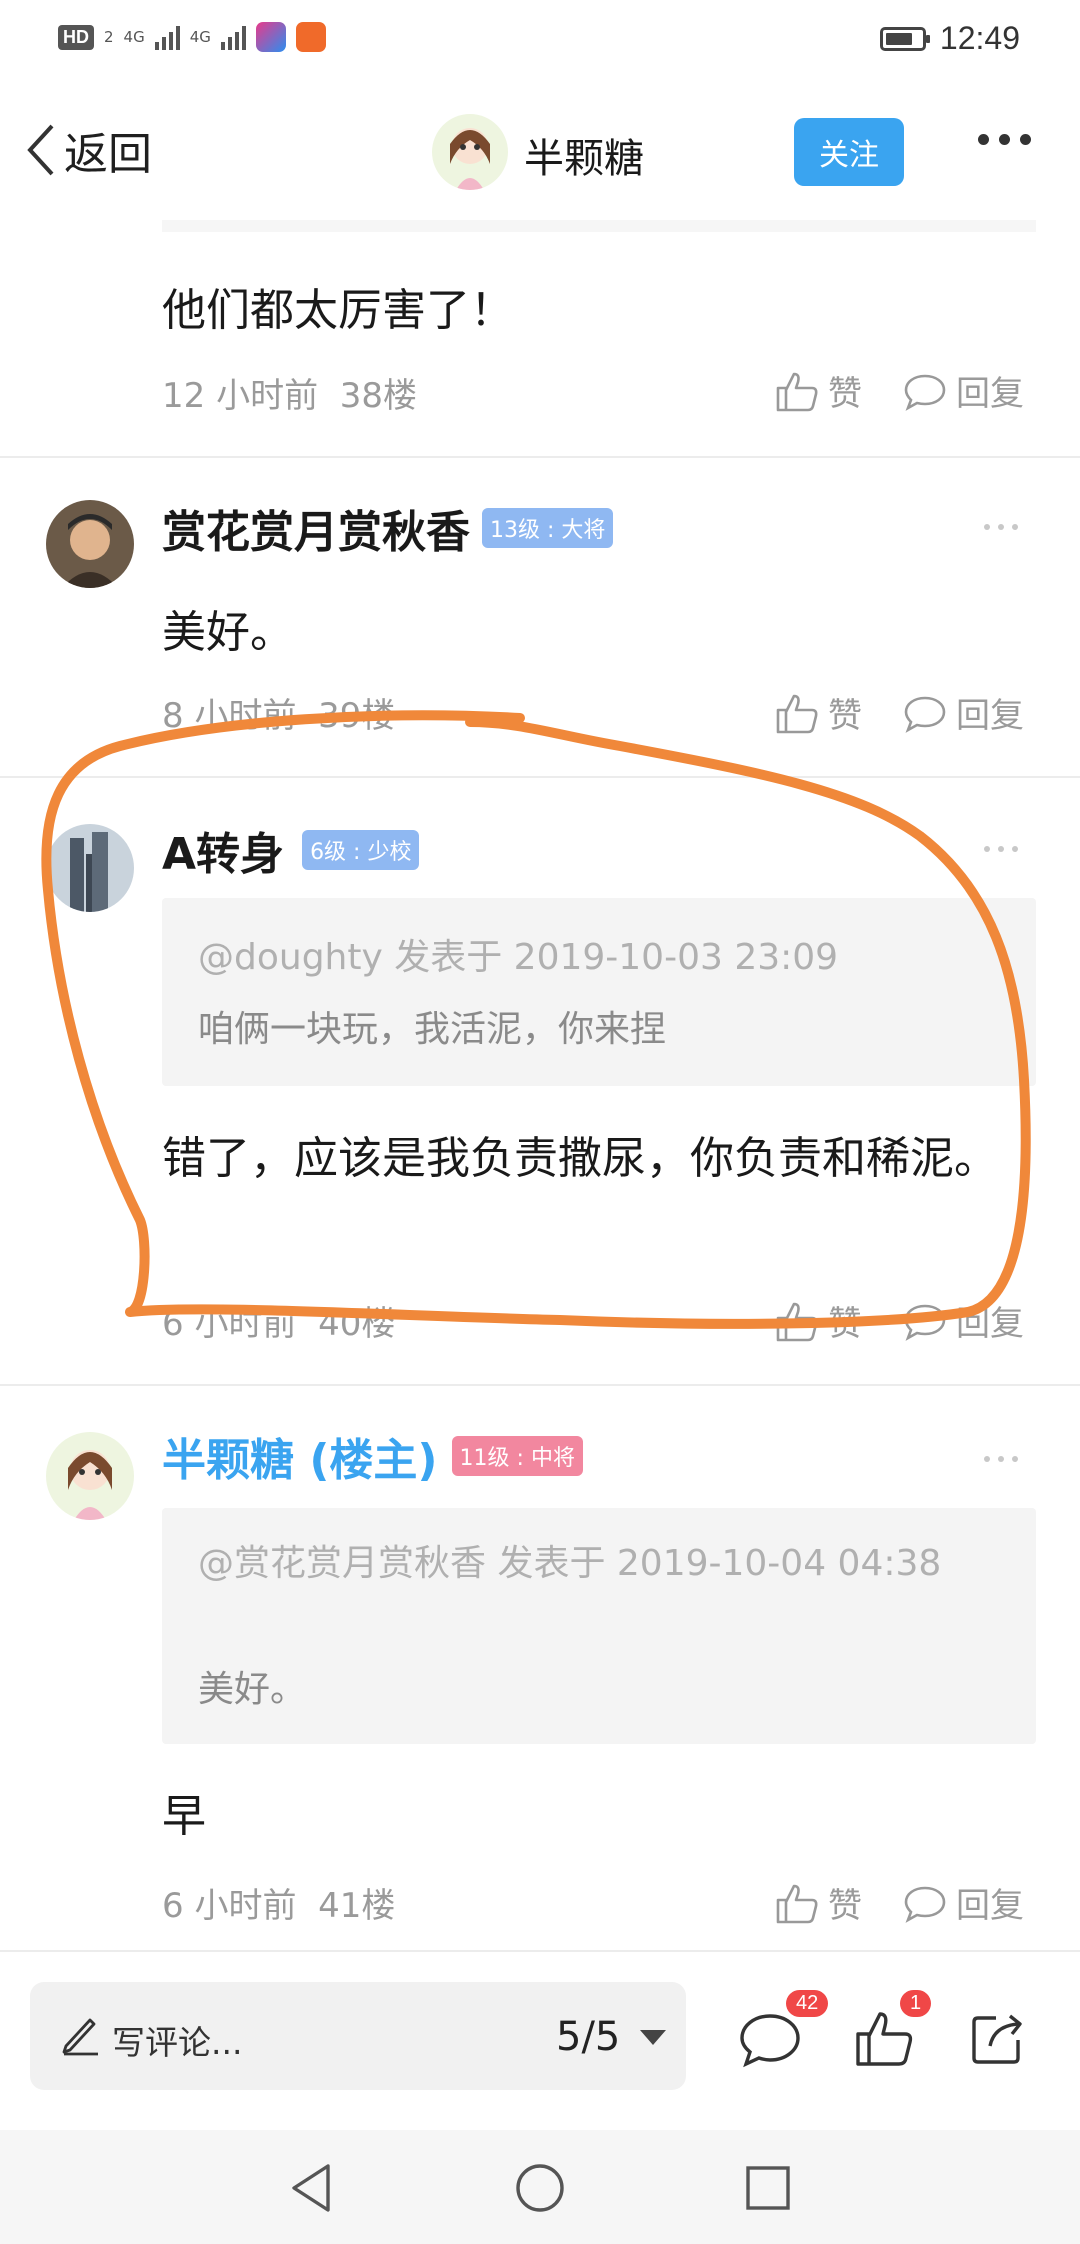  Describe the element at coordinates (76, 37) in the screenshot. I see `hd-indicator: HD` at that location.